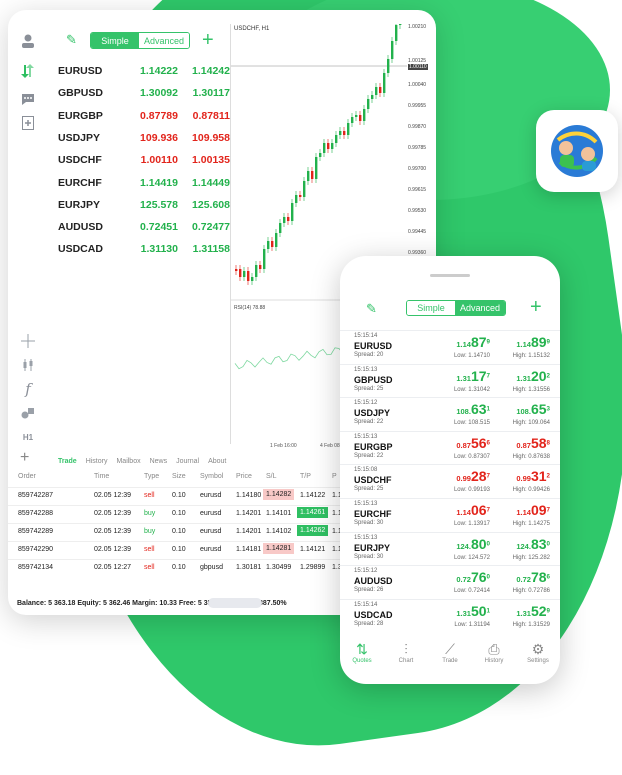 Image resolution: width=622 pixels, height=775 pixels. Describe the element at coordinates (406, 652) in the screenshot. I see `nav-chart: ⫶ Chart` at that location.